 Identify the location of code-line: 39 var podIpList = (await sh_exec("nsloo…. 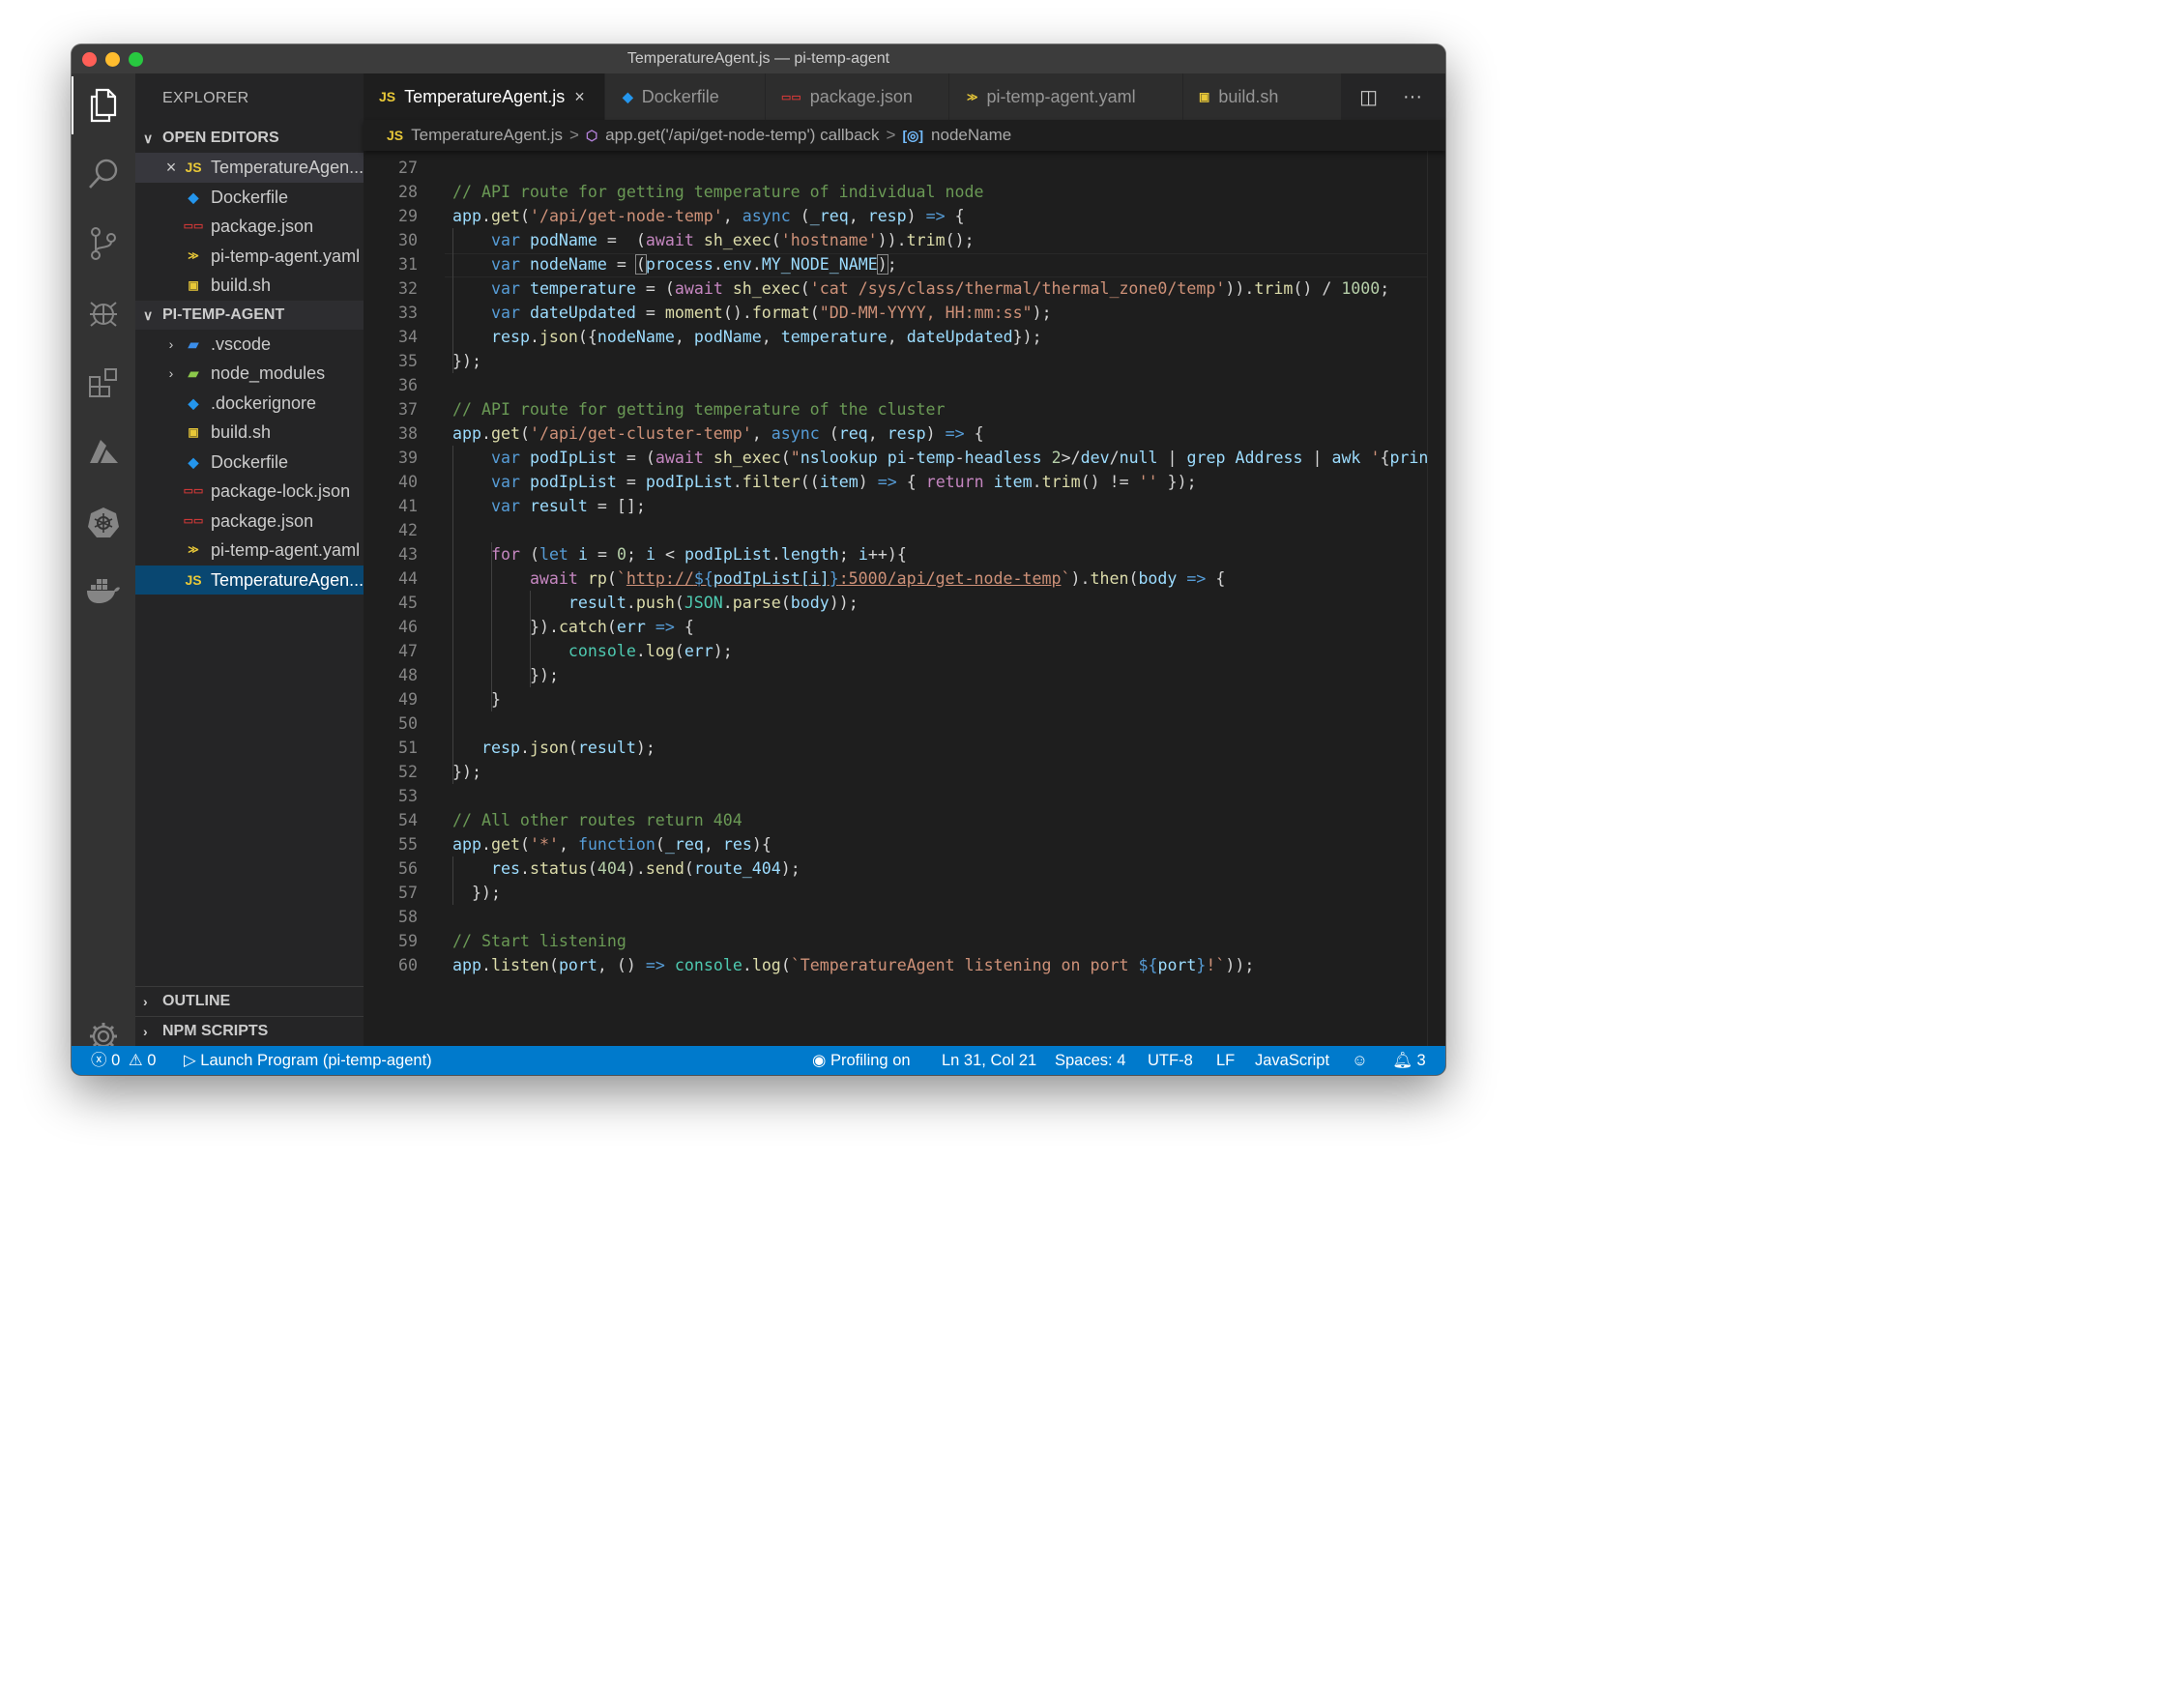
(896, 458).